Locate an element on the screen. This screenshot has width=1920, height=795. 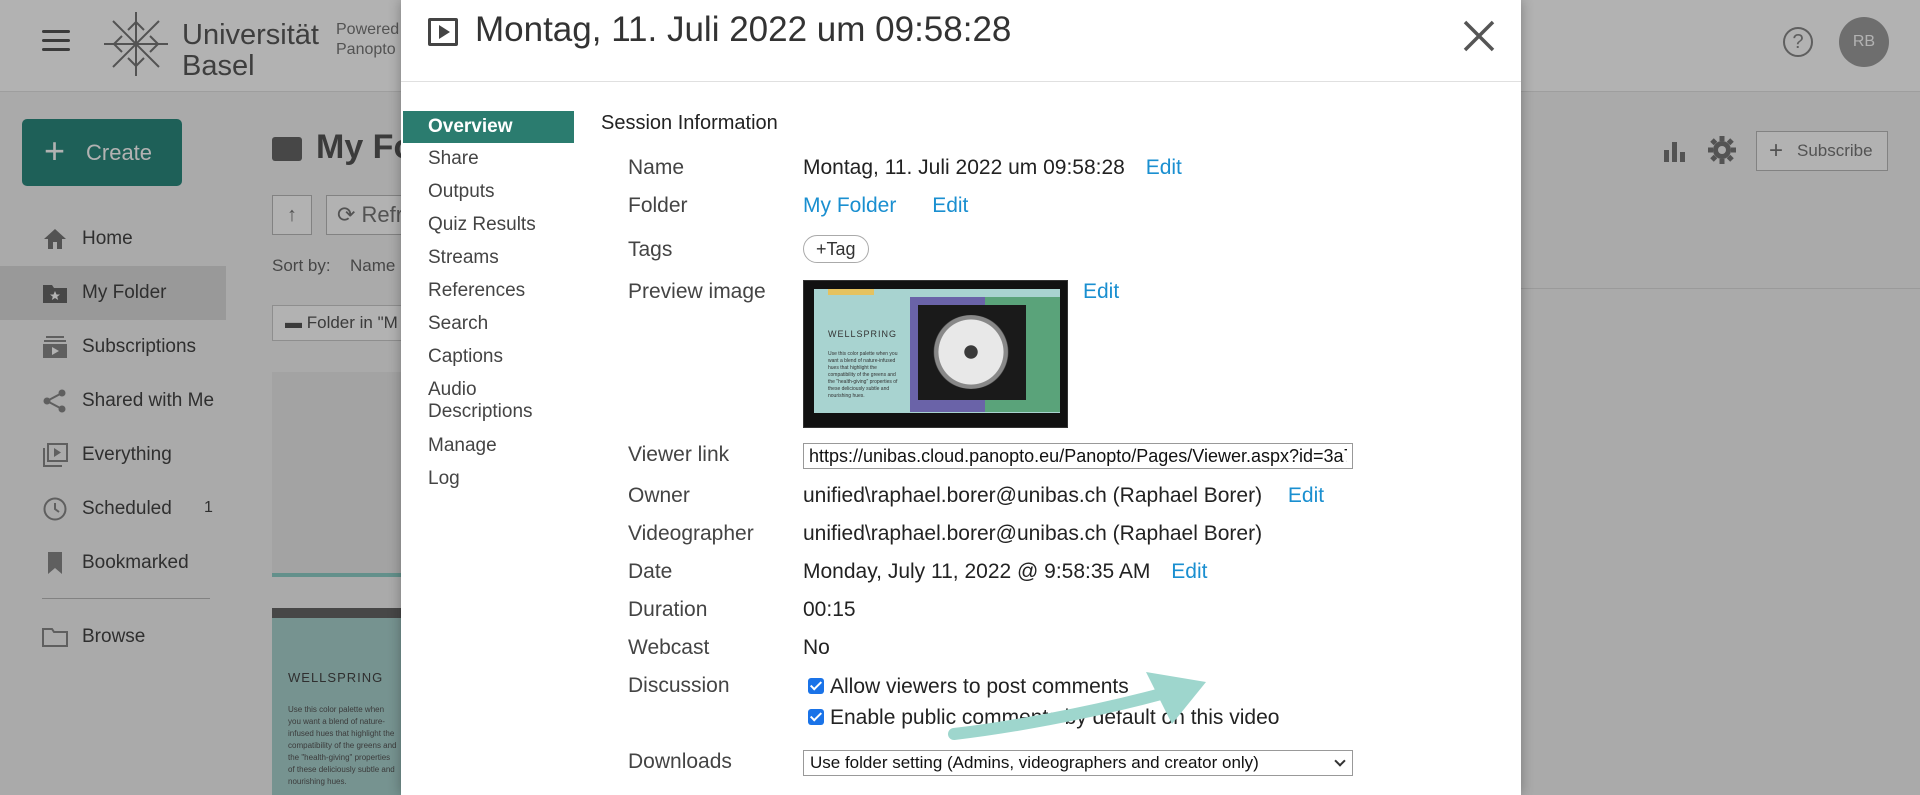
edit-preview-link: Edit is located at coordinates (1101, 292).